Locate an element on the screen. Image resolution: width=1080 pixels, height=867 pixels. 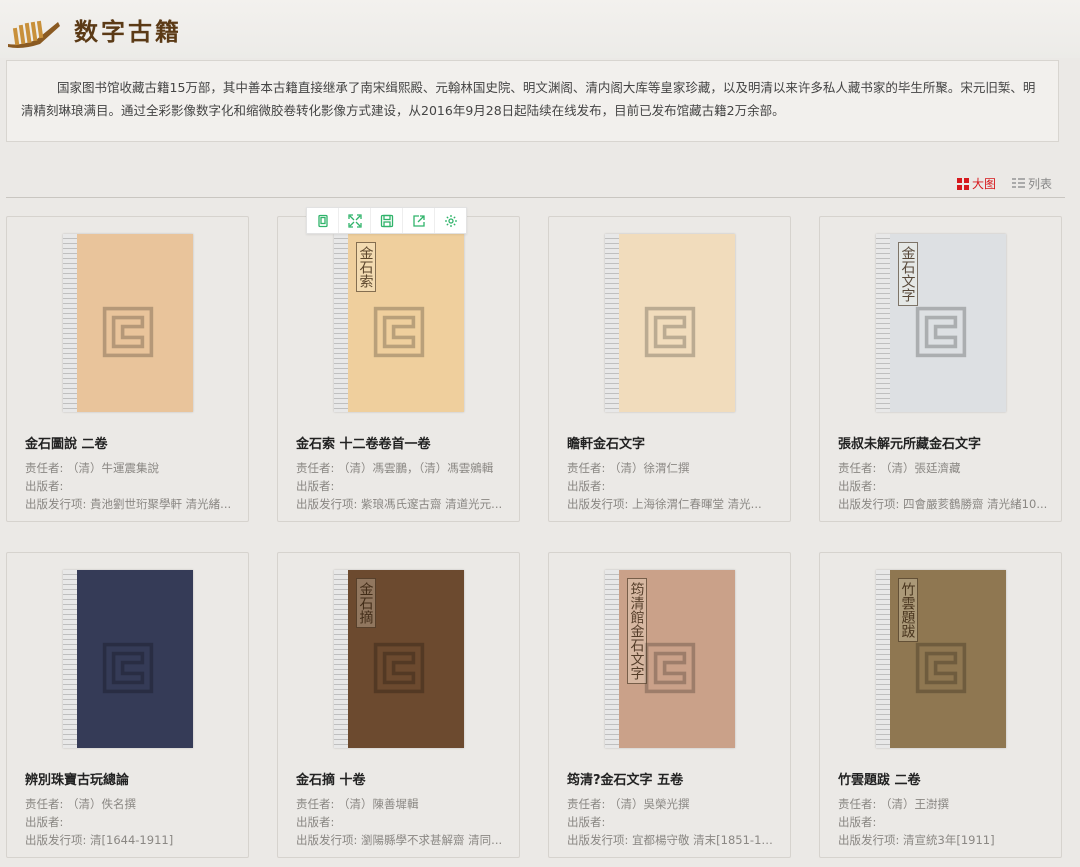
save-icon is located at coordinates (386, 220).